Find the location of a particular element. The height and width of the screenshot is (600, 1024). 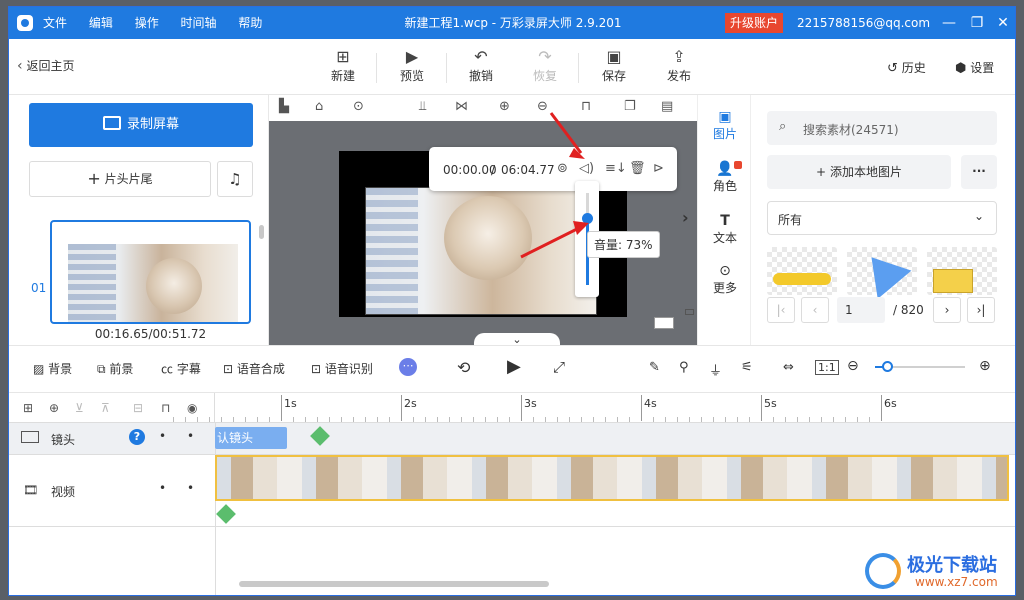

more-circle-icon: ⋯ is located at coordinates (408, 367).